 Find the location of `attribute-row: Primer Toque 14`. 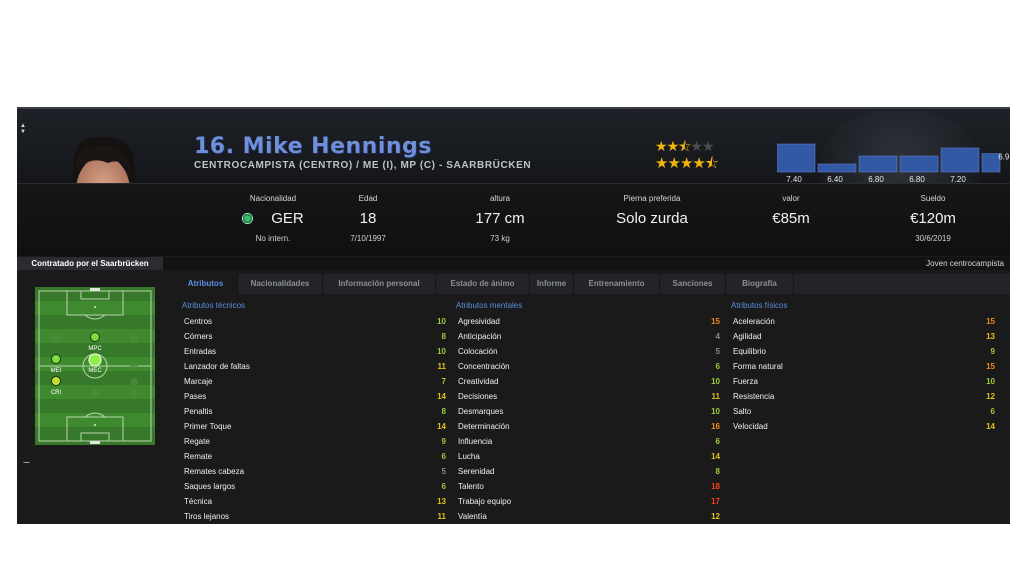

attribute-row: Primer Toque 14 is located at coordinates (314, 426).